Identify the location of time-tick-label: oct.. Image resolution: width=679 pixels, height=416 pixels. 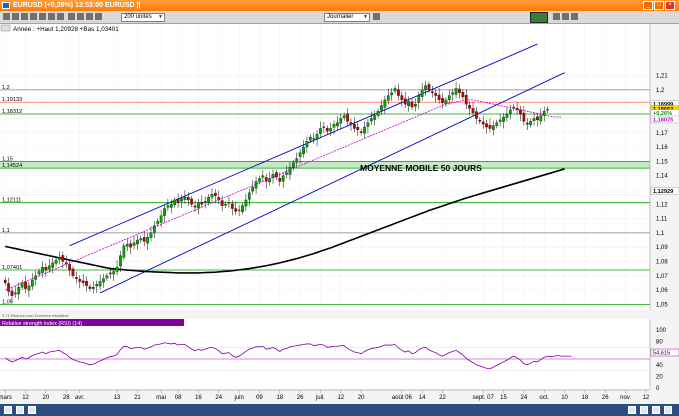
(544, 398).